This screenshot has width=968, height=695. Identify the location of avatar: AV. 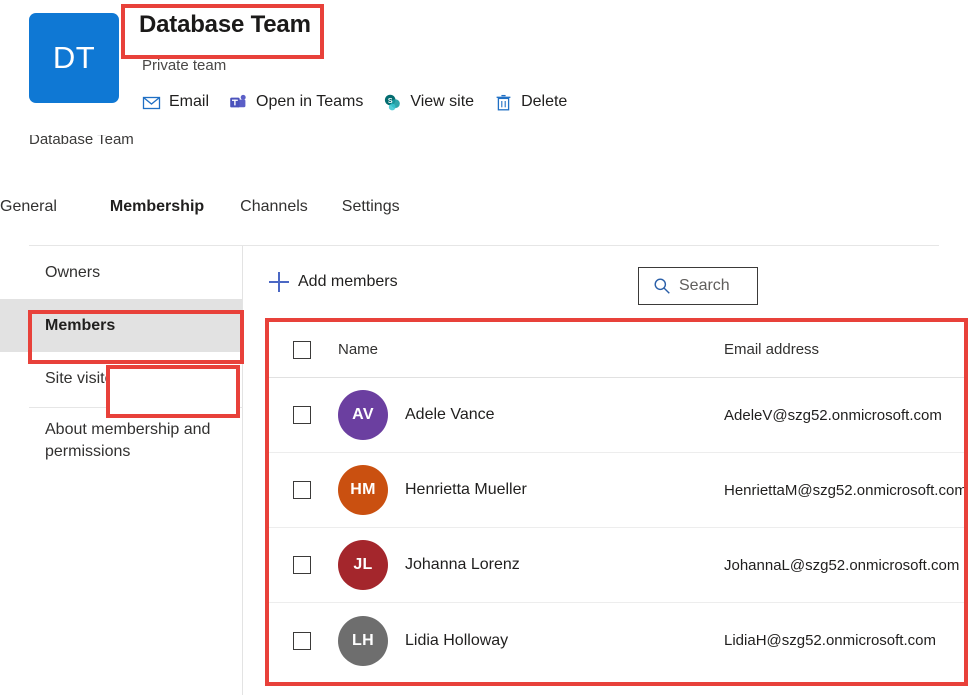
(363, 415).